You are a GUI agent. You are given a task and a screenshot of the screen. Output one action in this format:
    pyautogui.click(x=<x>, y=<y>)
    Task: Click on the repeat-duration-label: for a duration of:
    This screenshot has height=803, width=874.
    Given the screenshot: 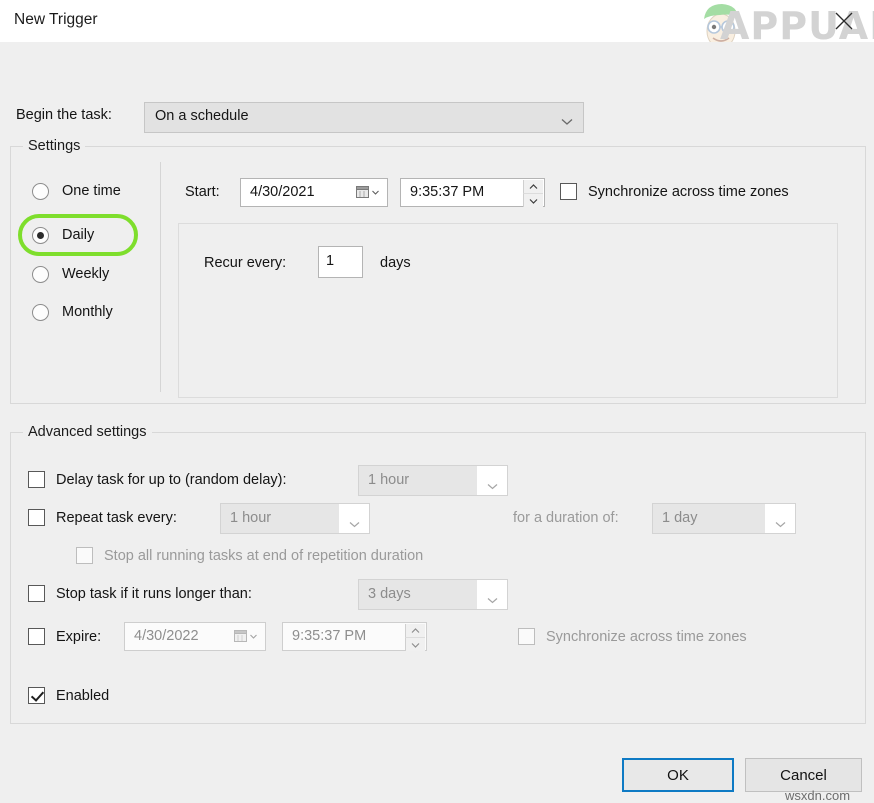 What is the action you would take?
    pyautogui.click(x=566, y=518)
    